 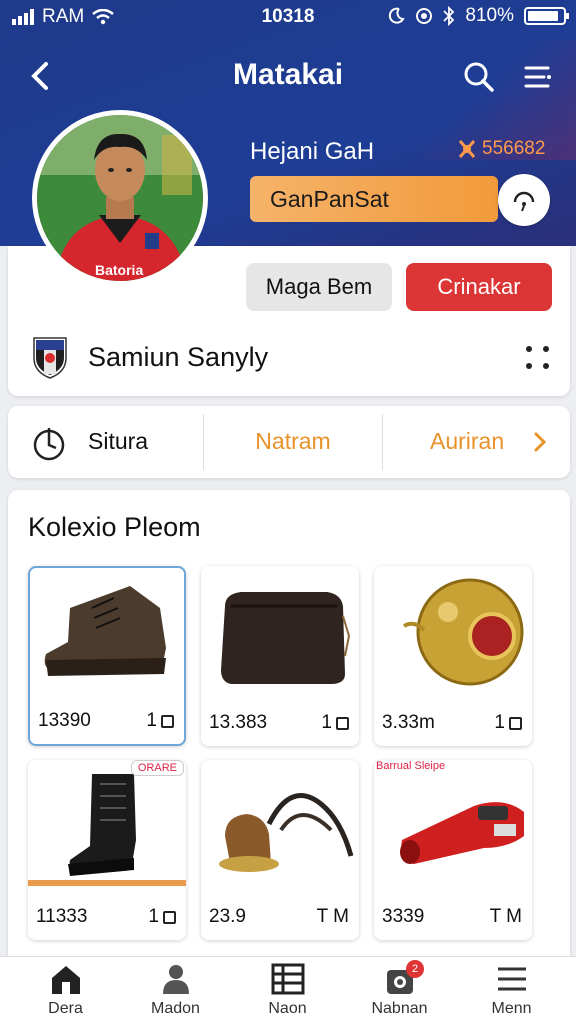 I want to click on item-price: 13.383, so click(x=238, y=722).